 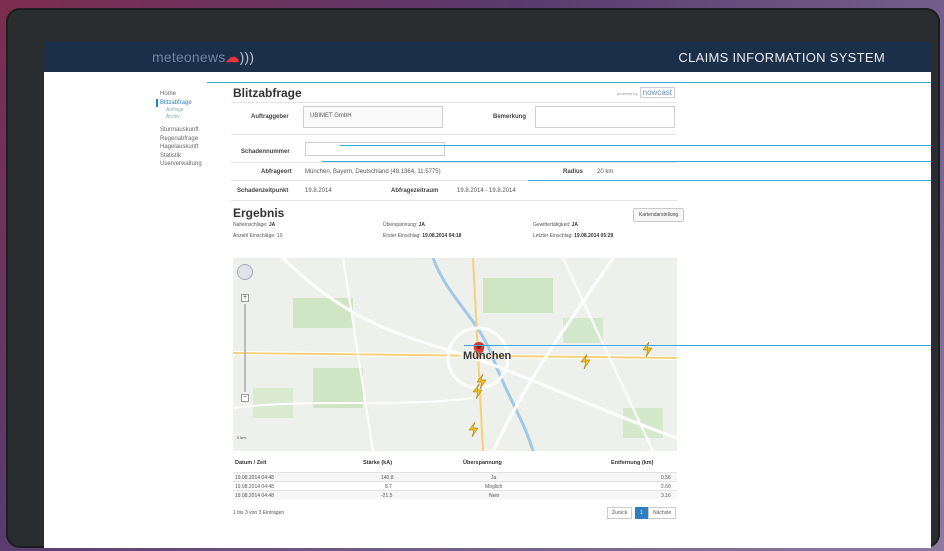 I want to click on schadenzeitpunkt-label: Schadenzeitpunkt, so click(x=263, y=191).